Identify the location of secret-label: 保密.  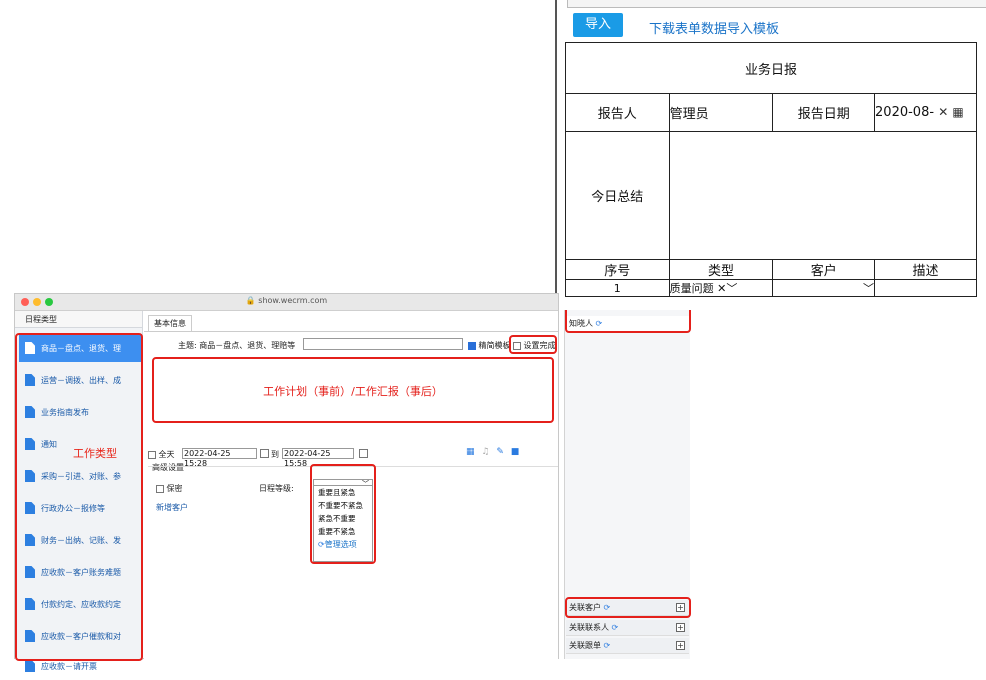
(174, 488).